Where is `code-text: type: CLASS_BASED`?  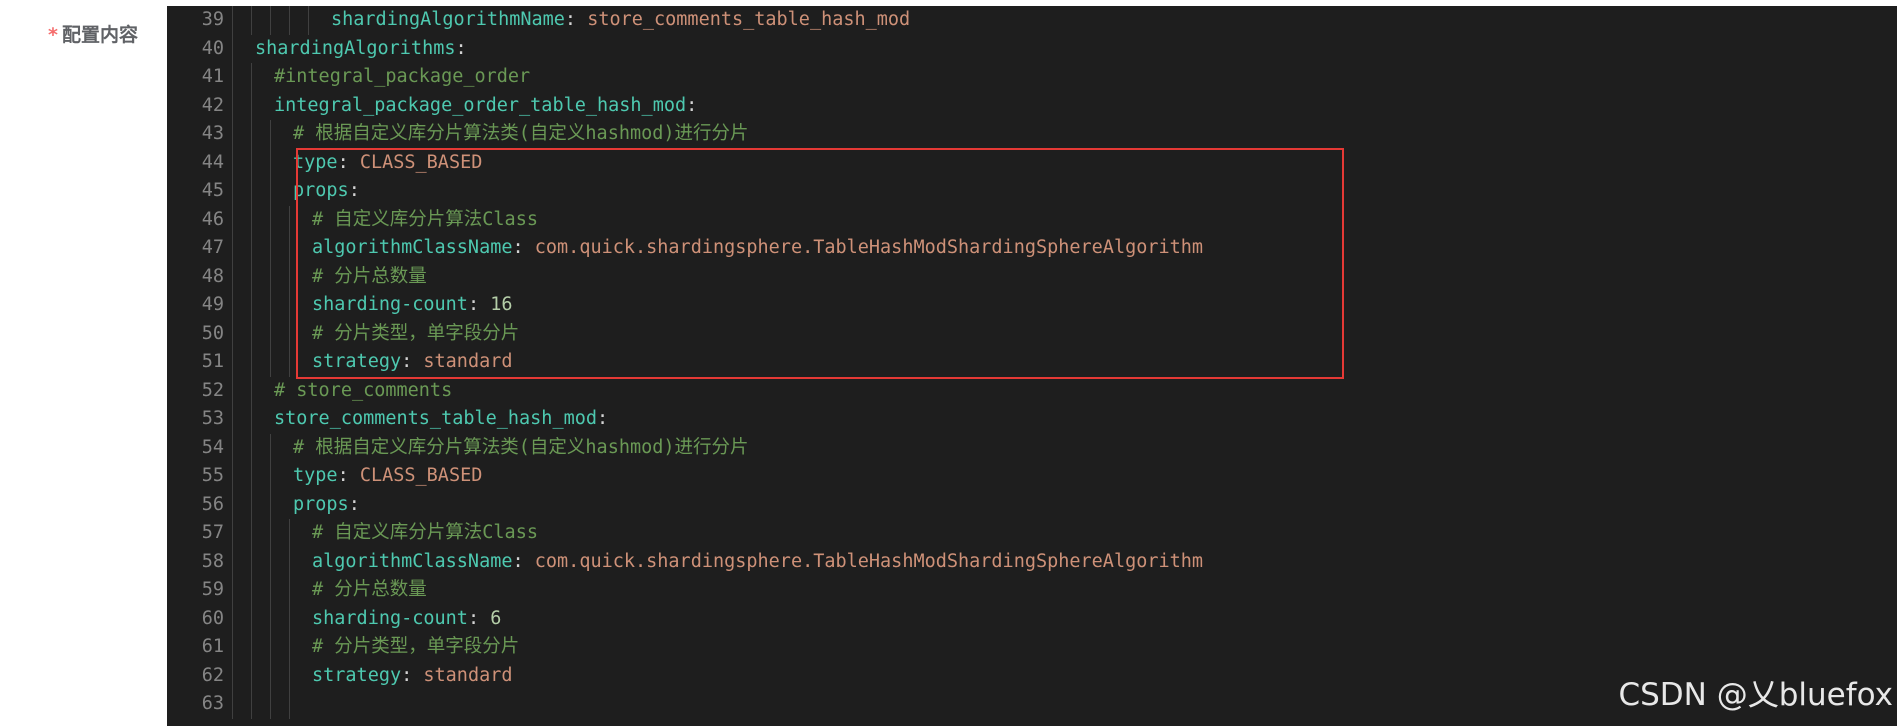 code-text: type: CLASS_BASED is located at coordinates (387, 476).